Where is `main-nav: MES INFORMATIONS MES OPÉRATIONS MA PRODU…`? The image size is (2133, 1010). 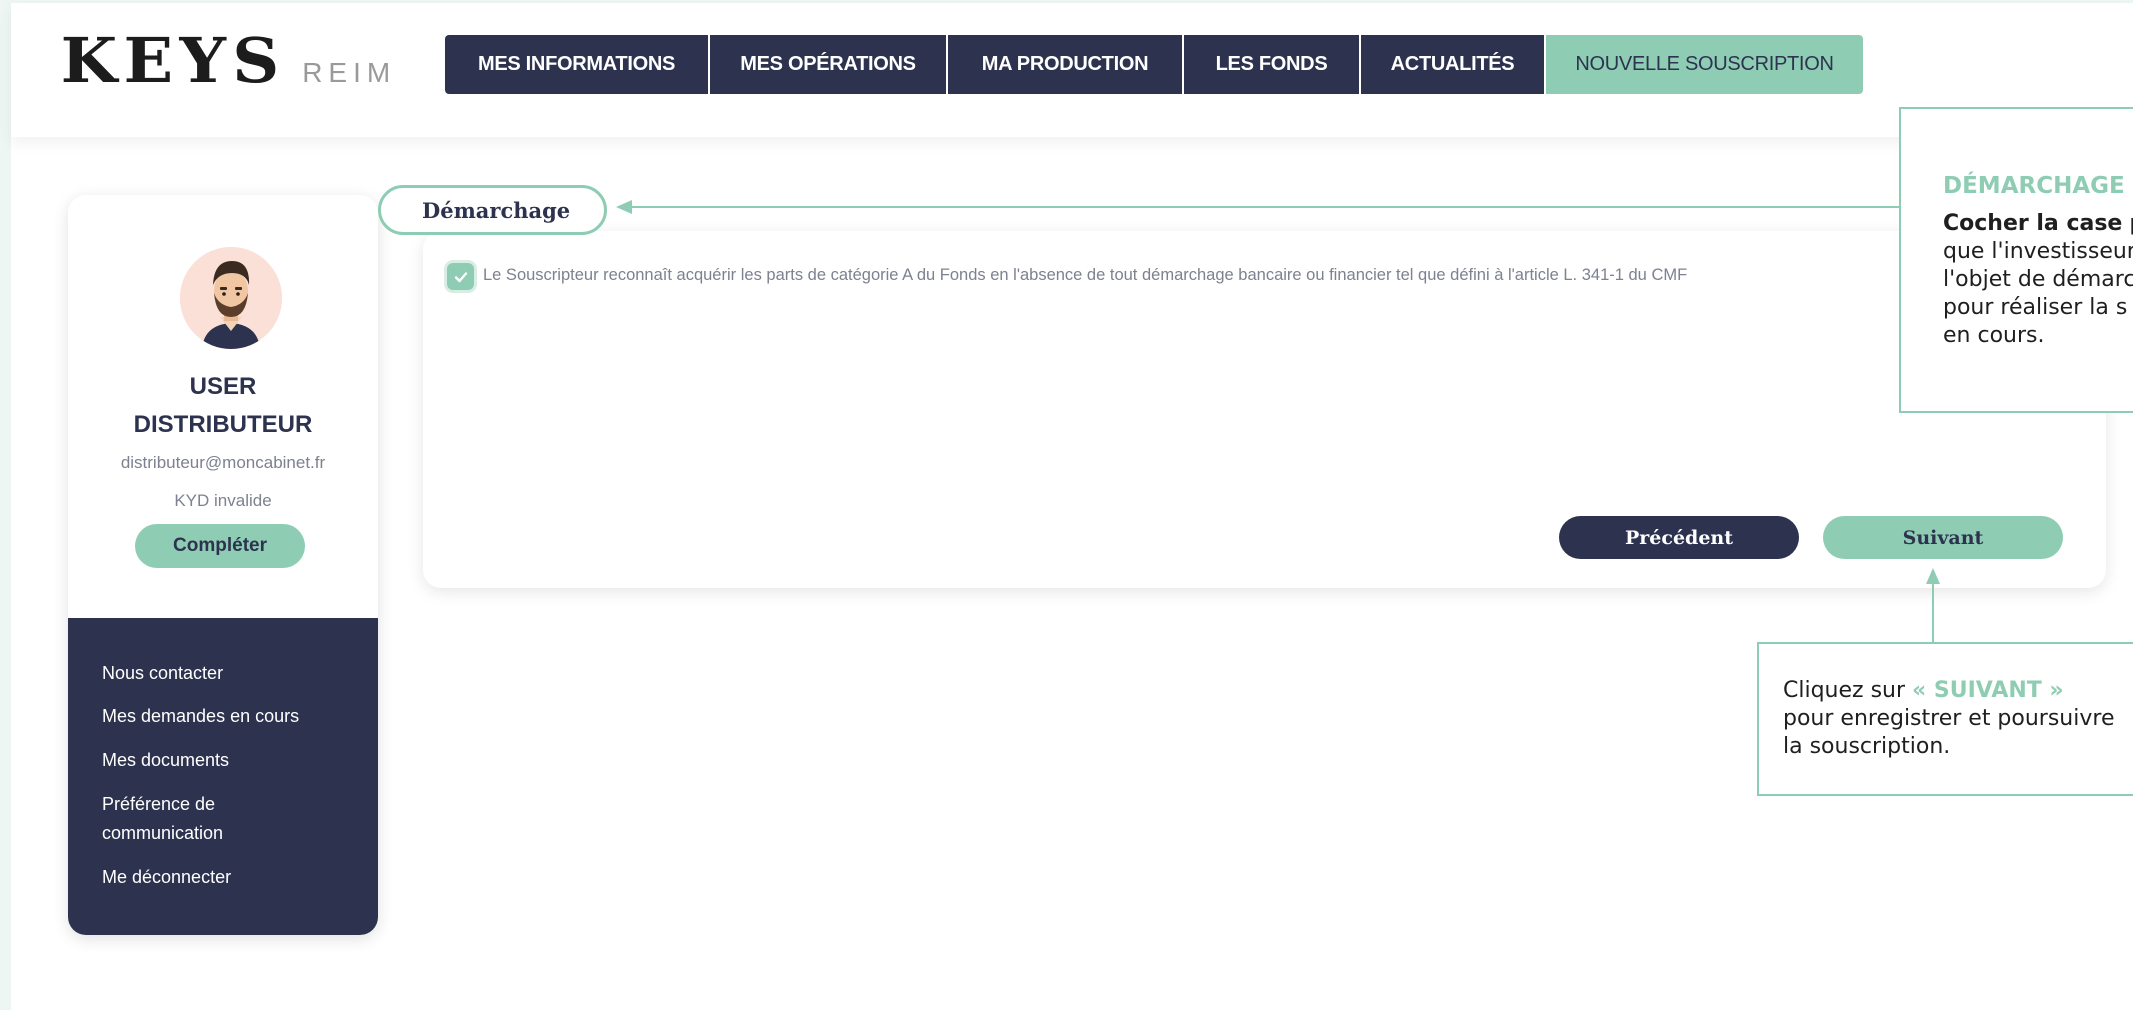 main-nav: MES INFORMATIONS MES OPÉRATIONS MA PRODU… is located at coordinates (1154, 64).